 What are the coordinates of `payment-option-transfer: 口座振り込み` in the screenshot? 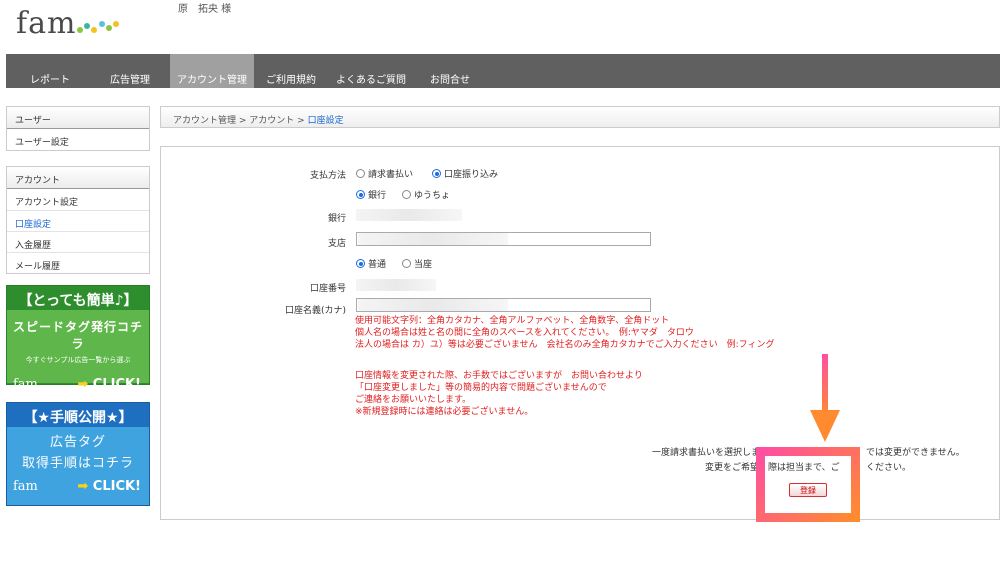 It's located at (465, 173).